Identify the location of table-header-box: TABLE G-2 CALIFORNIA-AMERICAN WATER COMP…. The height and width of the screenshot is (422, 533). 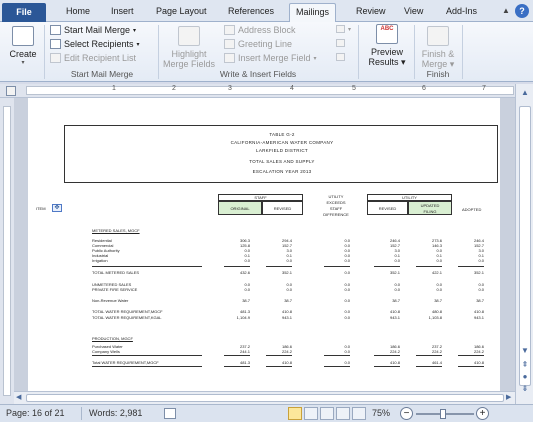
(281, 154).